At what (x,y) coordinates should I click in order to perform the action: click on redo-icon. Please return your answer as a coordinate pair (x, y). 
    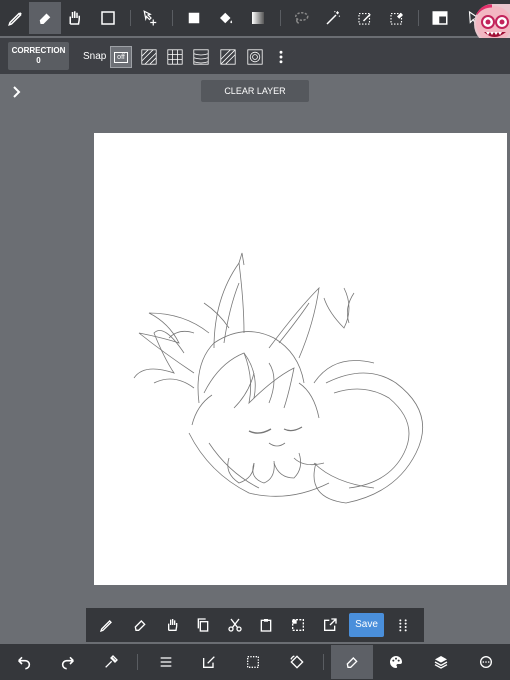
    Looking at the image, I should click on (67, 663).